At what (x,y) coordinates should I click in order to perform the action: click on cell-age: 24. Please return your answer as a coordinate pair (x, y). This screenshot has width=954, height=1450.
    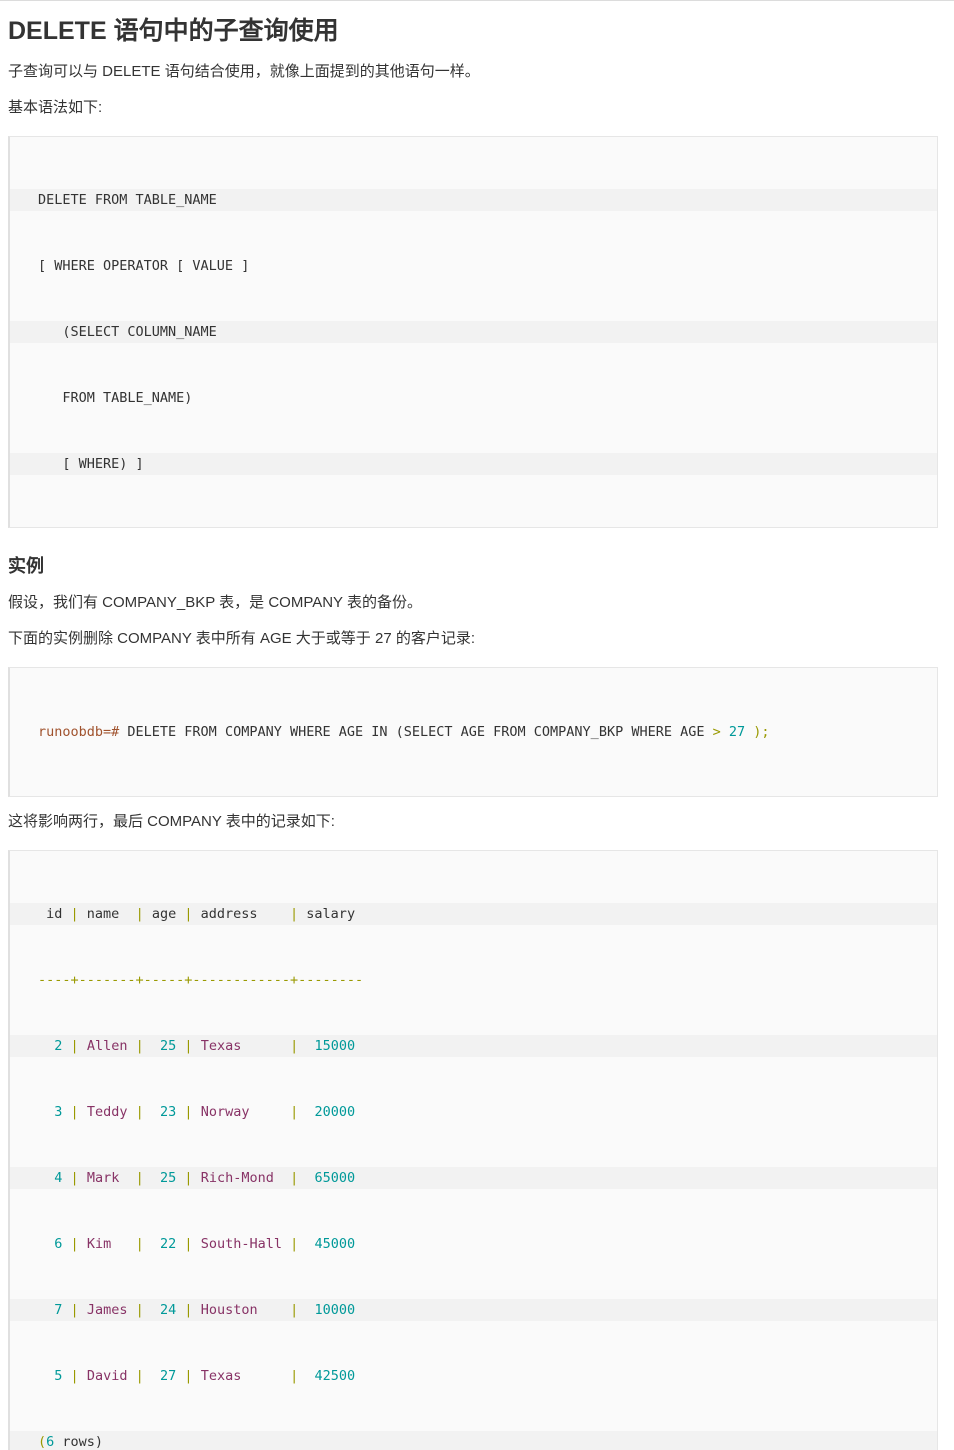
    Looking at the image, I should click on (168, 1310).